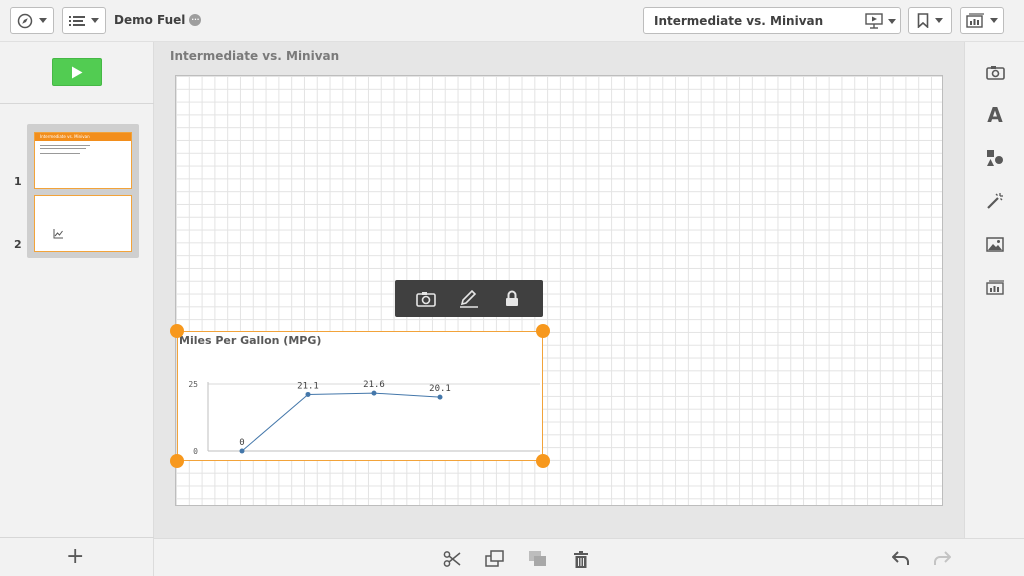 This screenshot has width=1024, height=576. I want to click on bookmarks-button, so click(930, 20).